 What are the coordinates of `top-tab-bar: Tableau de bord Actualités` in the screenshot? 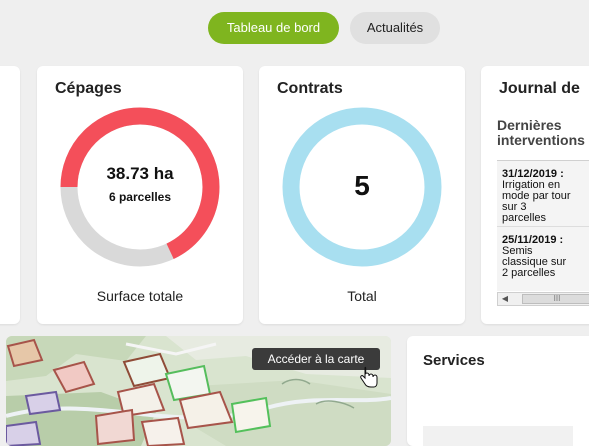 It's located at (294, 28).